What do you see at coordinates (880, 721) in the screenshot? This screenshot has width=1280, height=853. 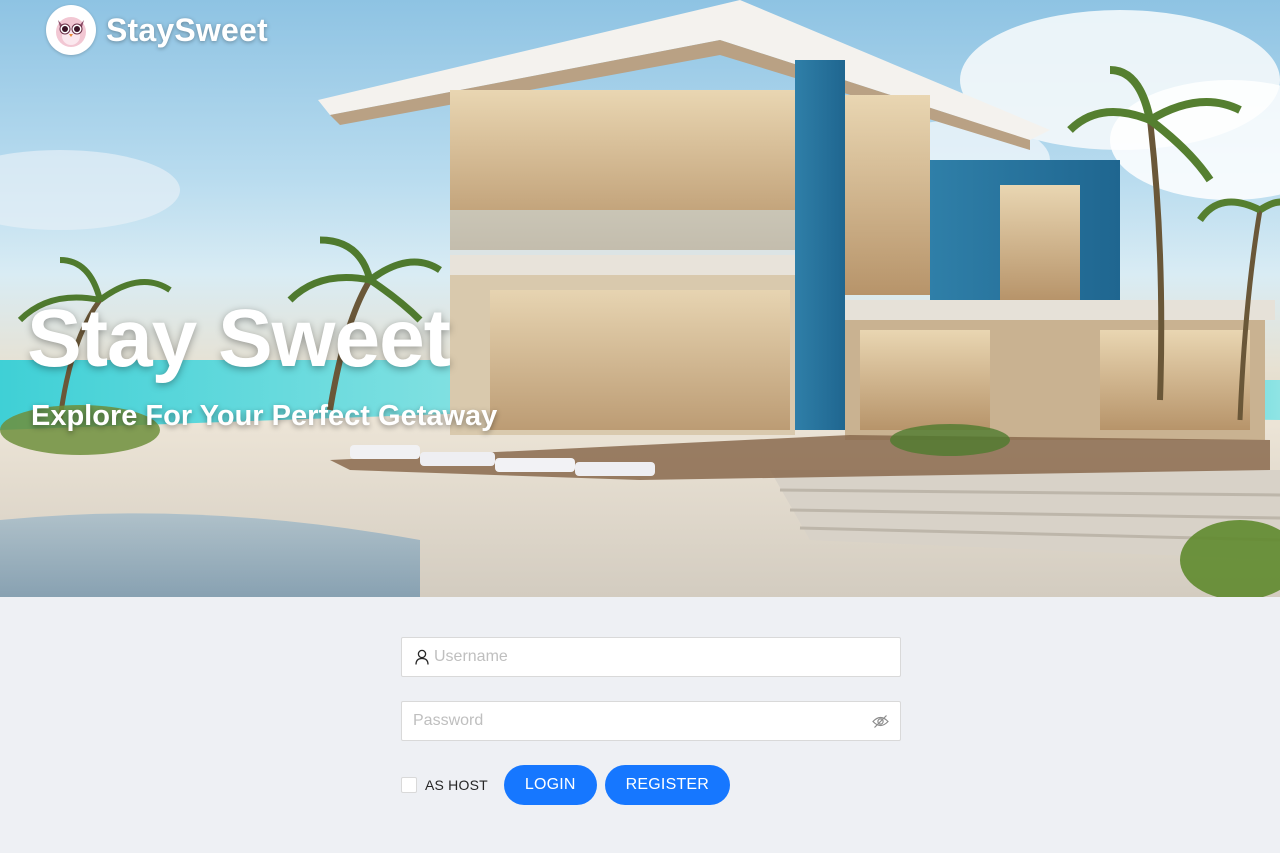 I see `eye-invisible-icon` at bounding box center [880, 721].